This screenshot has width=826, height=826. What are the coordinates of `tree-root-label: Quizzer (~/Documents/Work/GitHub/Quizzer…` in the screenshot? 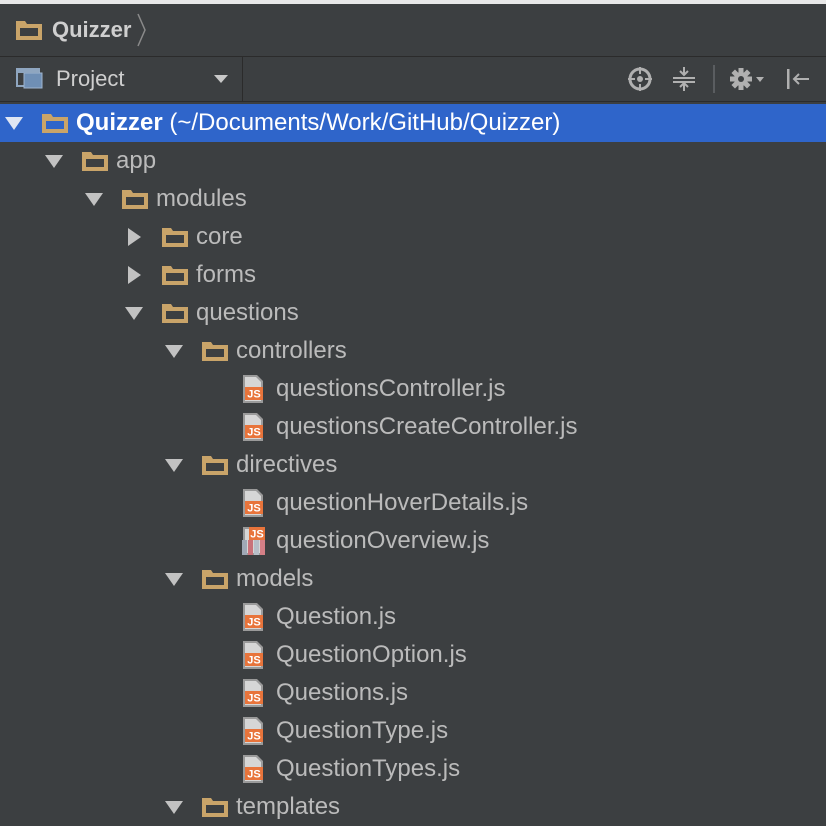 It's located at (318, 123).